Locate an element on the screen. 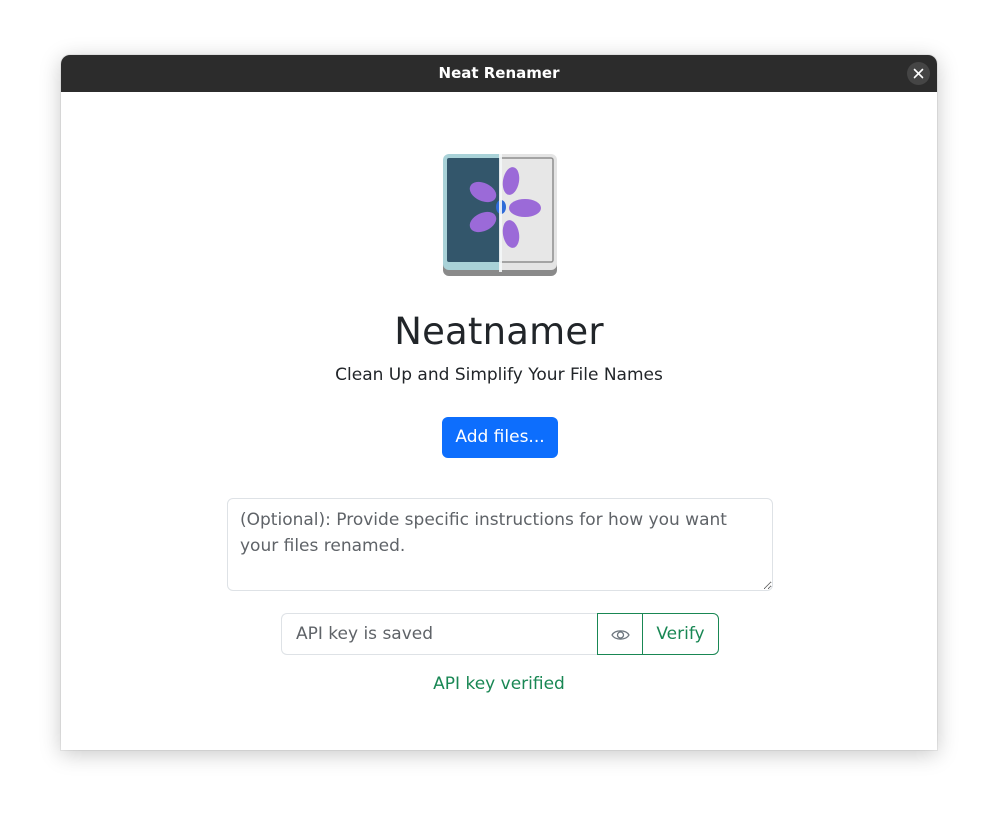  api-key-status-text: API key verified is located at coordinates (499, 684).